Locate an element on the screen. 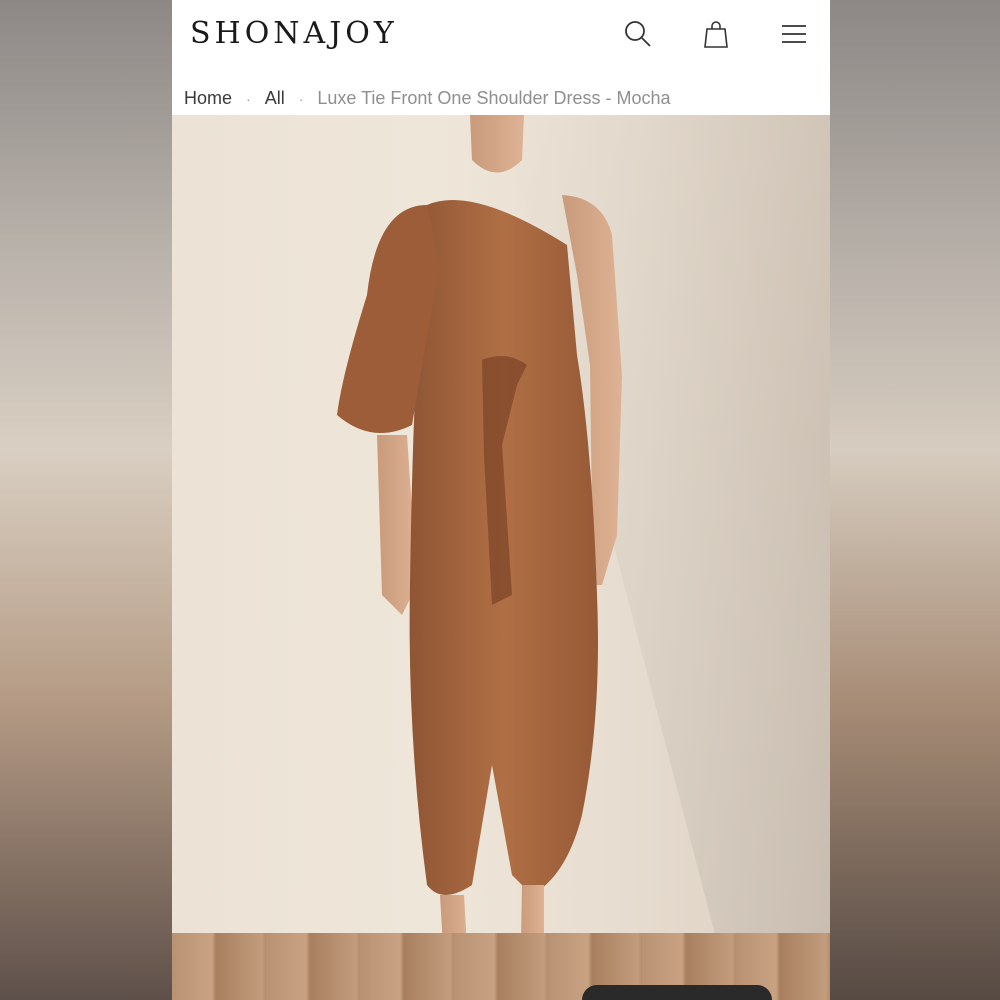 This screenshot has width=1000, height=1000. breadcrumb-home: Home is located at coordinates (208, 98).